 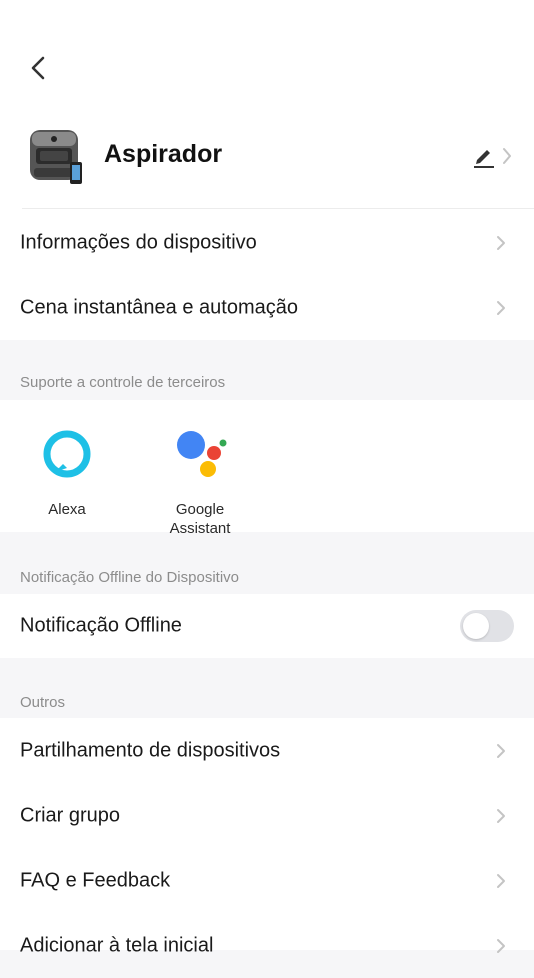 I want to click on alexa-icon, so click(x=67, y=454).